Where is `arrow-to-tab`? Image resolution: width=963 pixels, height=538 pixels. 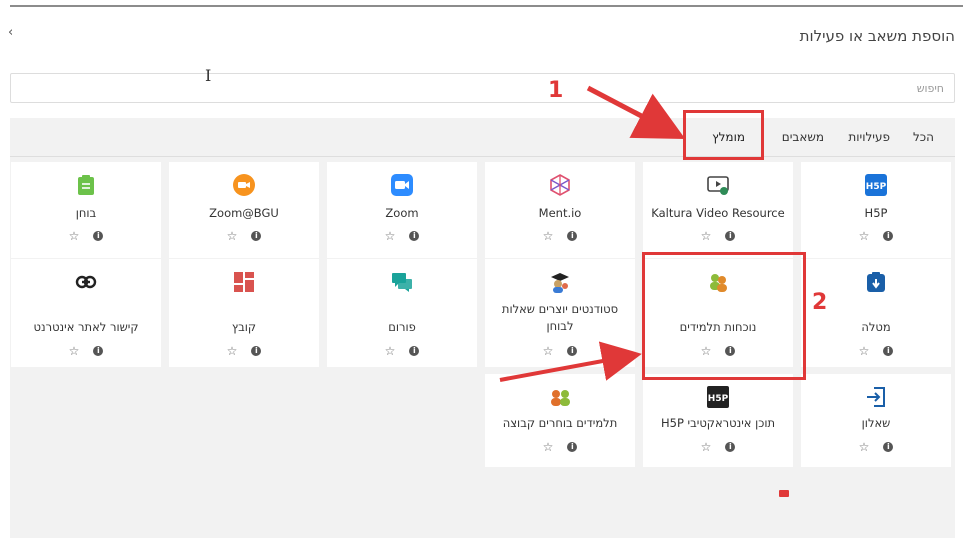 arrow-to-tab is located at coordinates (636, 112).